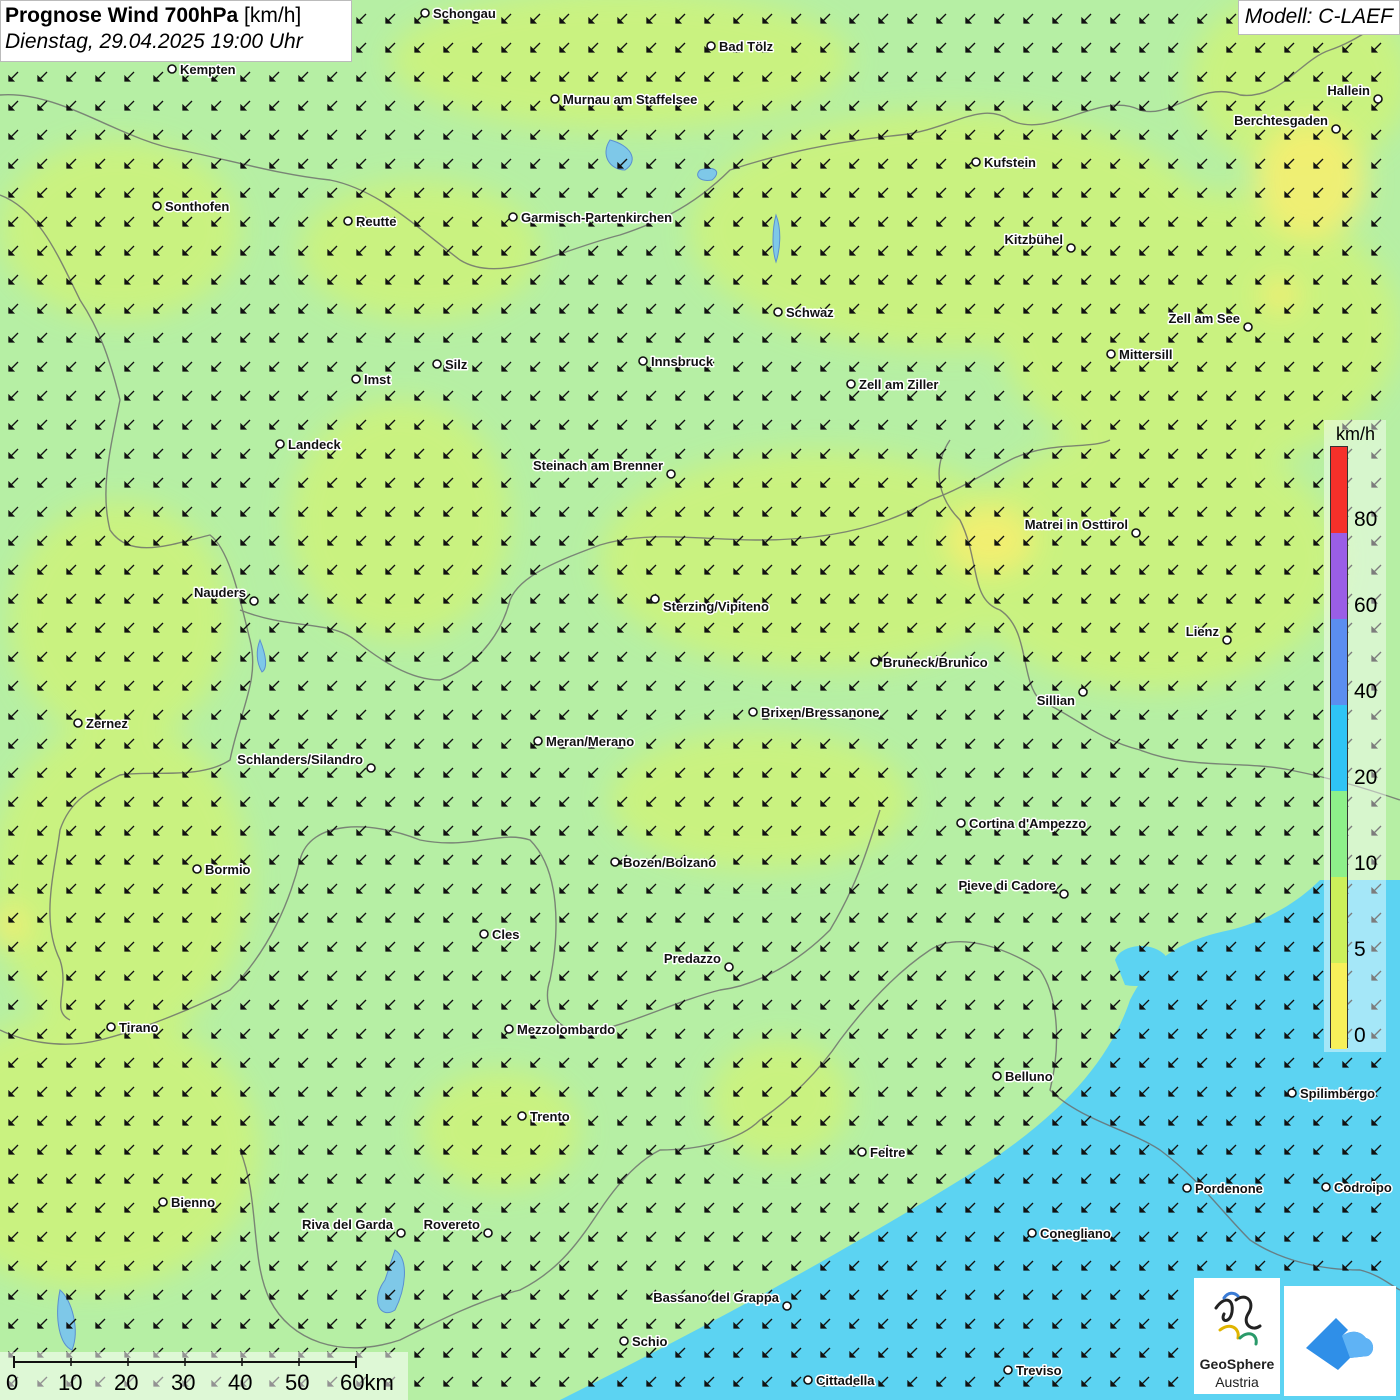 Image resolution: width=1400 pixels, height=1400 pixels. I want to click on city-label: Sonthofen, so click(197, 206).